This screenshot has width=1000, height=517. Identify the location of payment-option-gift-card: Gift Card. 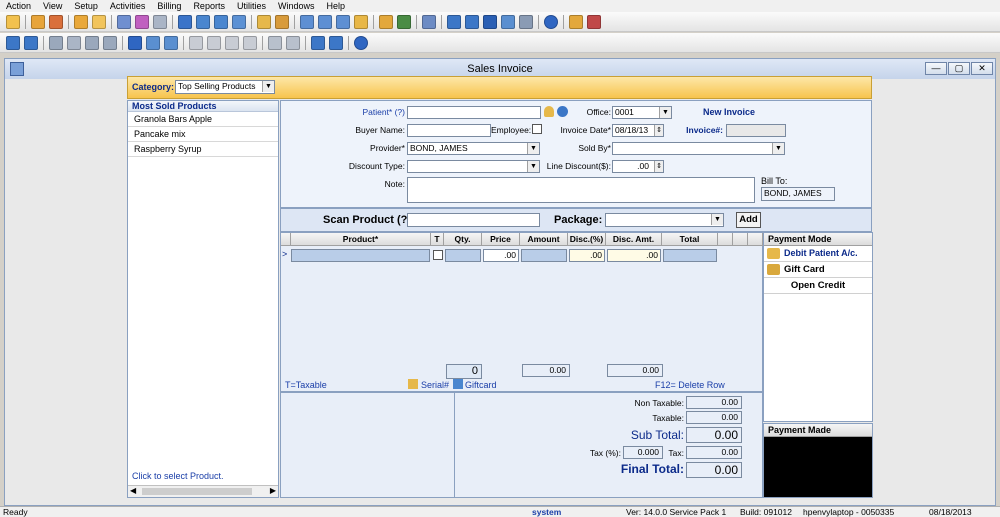
(818, 270).